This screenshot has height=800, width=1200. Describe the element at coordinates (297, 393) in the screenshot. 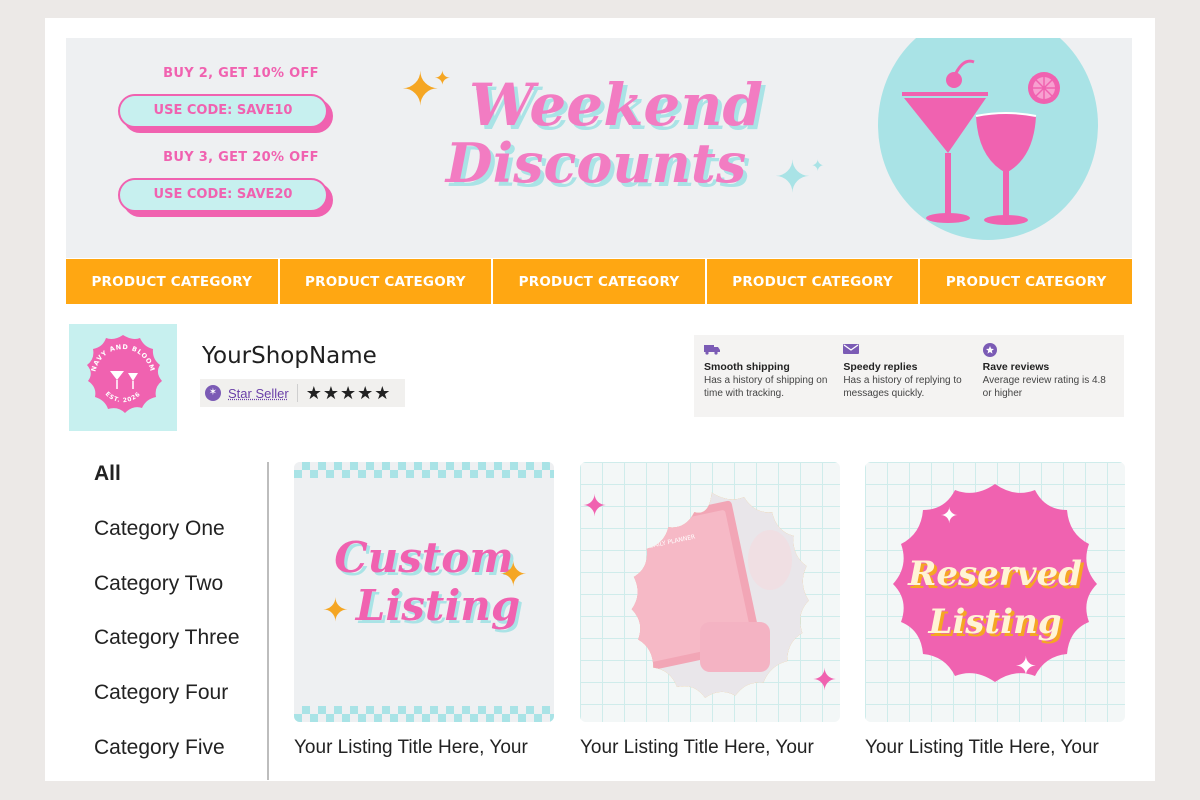

I see `divider` at that location.